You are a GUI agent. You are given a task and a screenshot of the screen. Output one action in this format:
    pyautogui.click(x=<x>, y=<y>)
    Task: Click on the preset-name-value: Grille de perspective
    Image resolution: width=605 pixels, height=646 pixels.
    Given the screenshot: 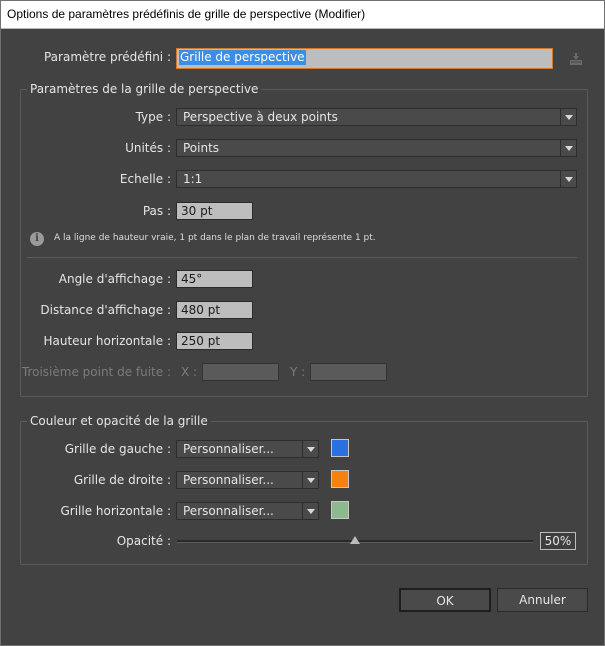 What is the action you would take?
    pyautogui.click(x=242, y=57)
    